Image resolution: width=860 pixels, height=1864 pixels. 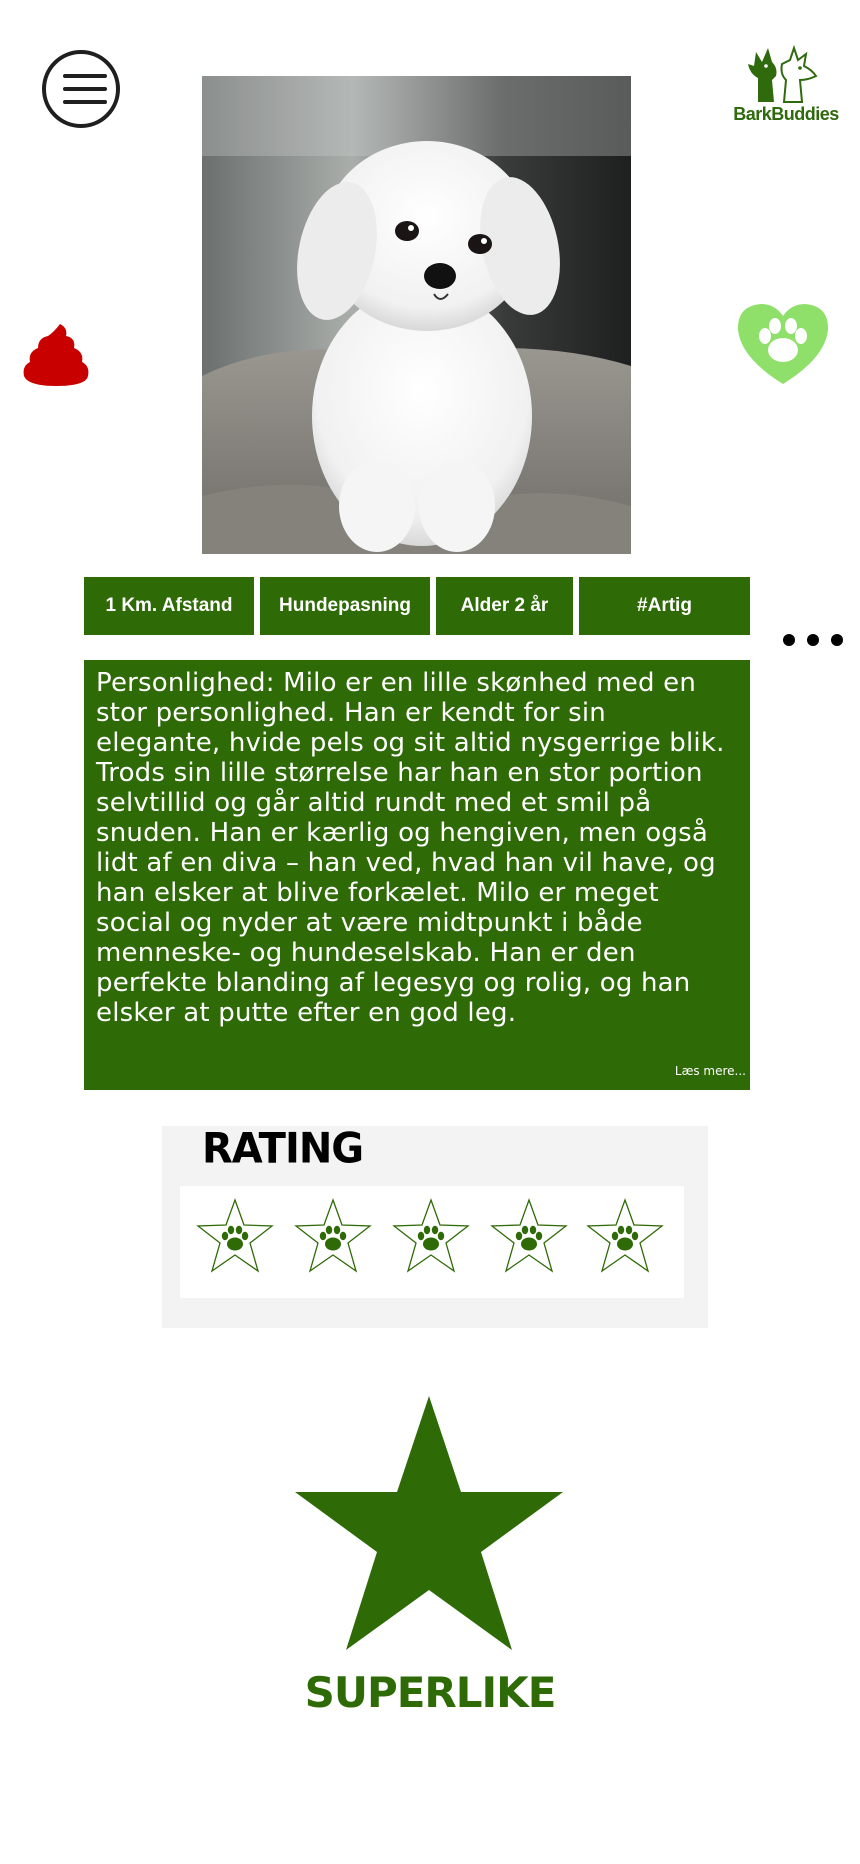 What do you see at coordinates (430, 1692) in the screenshot?
I see `superlike-label: SUPERLIKE` at bounding box center [430, 1692].